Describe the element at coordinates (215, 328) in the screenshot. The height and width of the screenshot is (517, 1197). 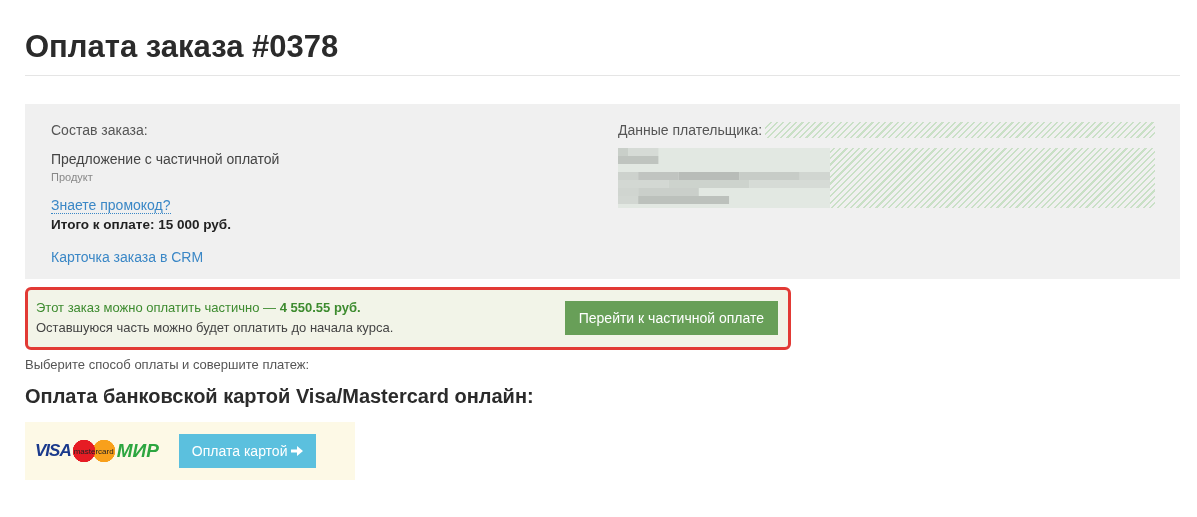
I see `remaining-text: Оставшуюся часть можно будет оплатить до начала курса.` at that location.